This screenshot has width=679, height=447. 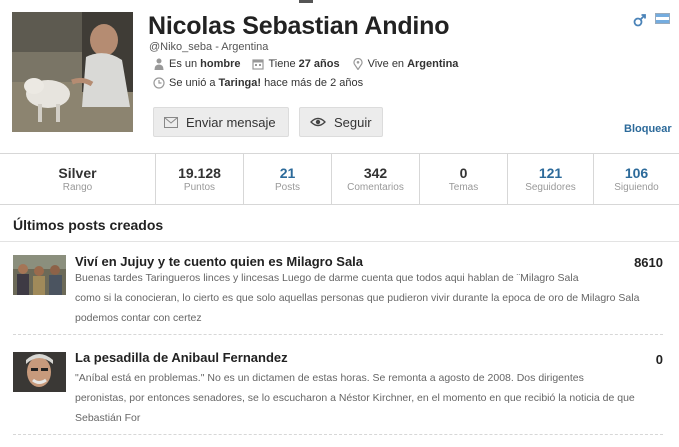 What do you see at coordinates (433, 64) in the screenshot?
I see `lives-value: Argentina` at bounding box center [433, 64].